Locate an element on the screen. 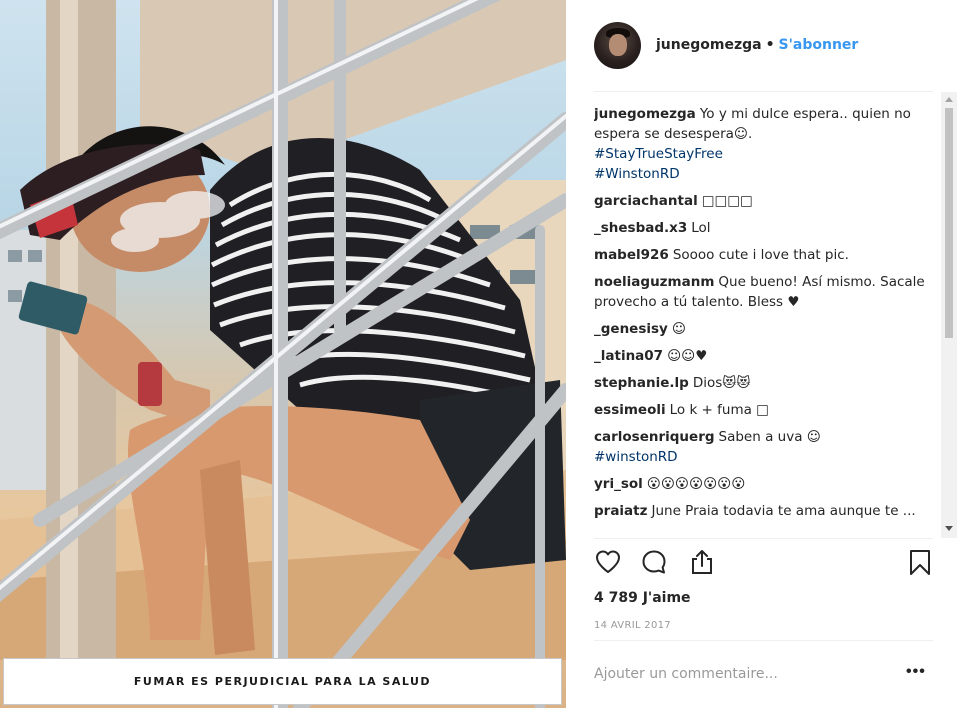 The width and height of the screenshot is (959, 708). comment-icon is located at coordinates (654, 562).